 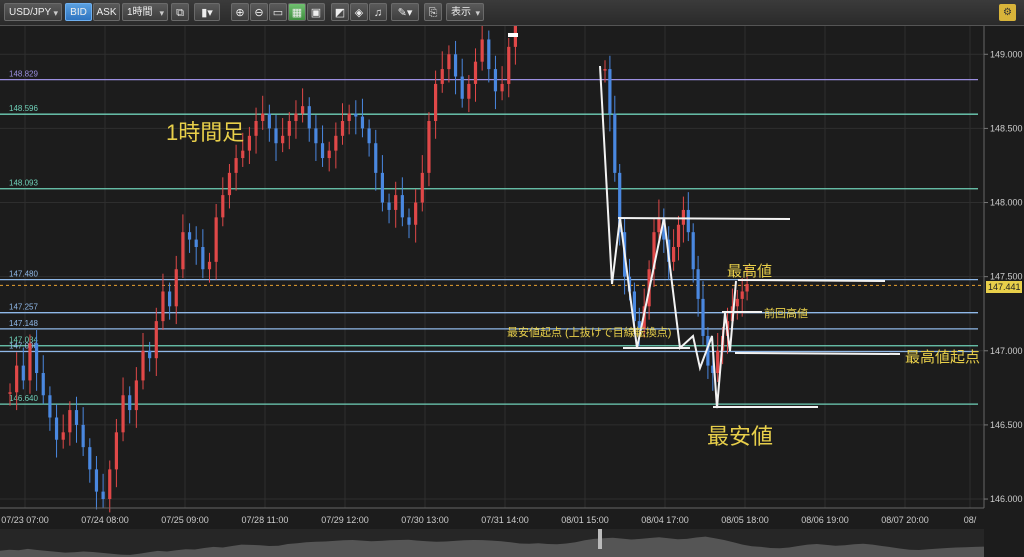 What do you see at coordinates (378, 12) in the screenshot?
I see `alert-icon: ♫` at bounding box center [378, 12].